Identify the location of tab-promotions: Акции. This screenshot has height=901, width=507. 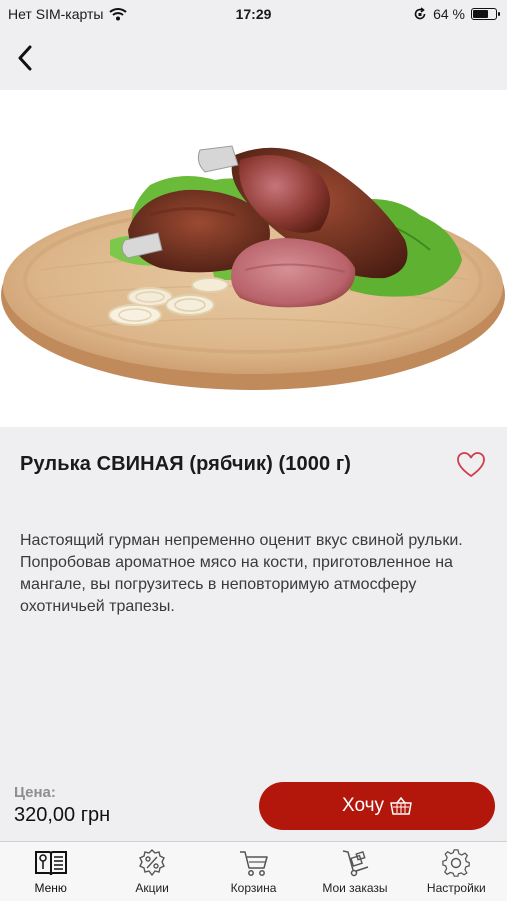
(151, 871).